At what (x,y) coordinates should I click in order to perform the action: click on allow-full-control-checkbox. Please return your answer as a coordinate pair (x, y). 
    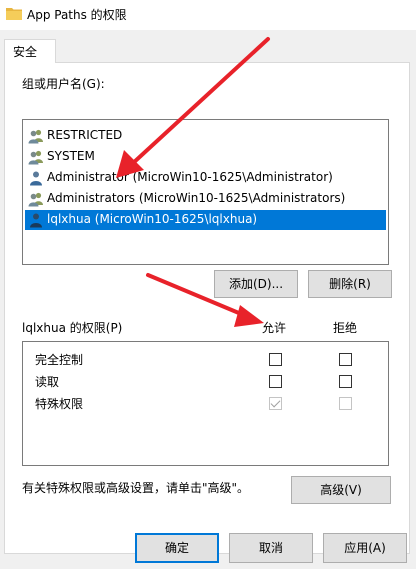
    Looking at the image, I should click on (275, 359).